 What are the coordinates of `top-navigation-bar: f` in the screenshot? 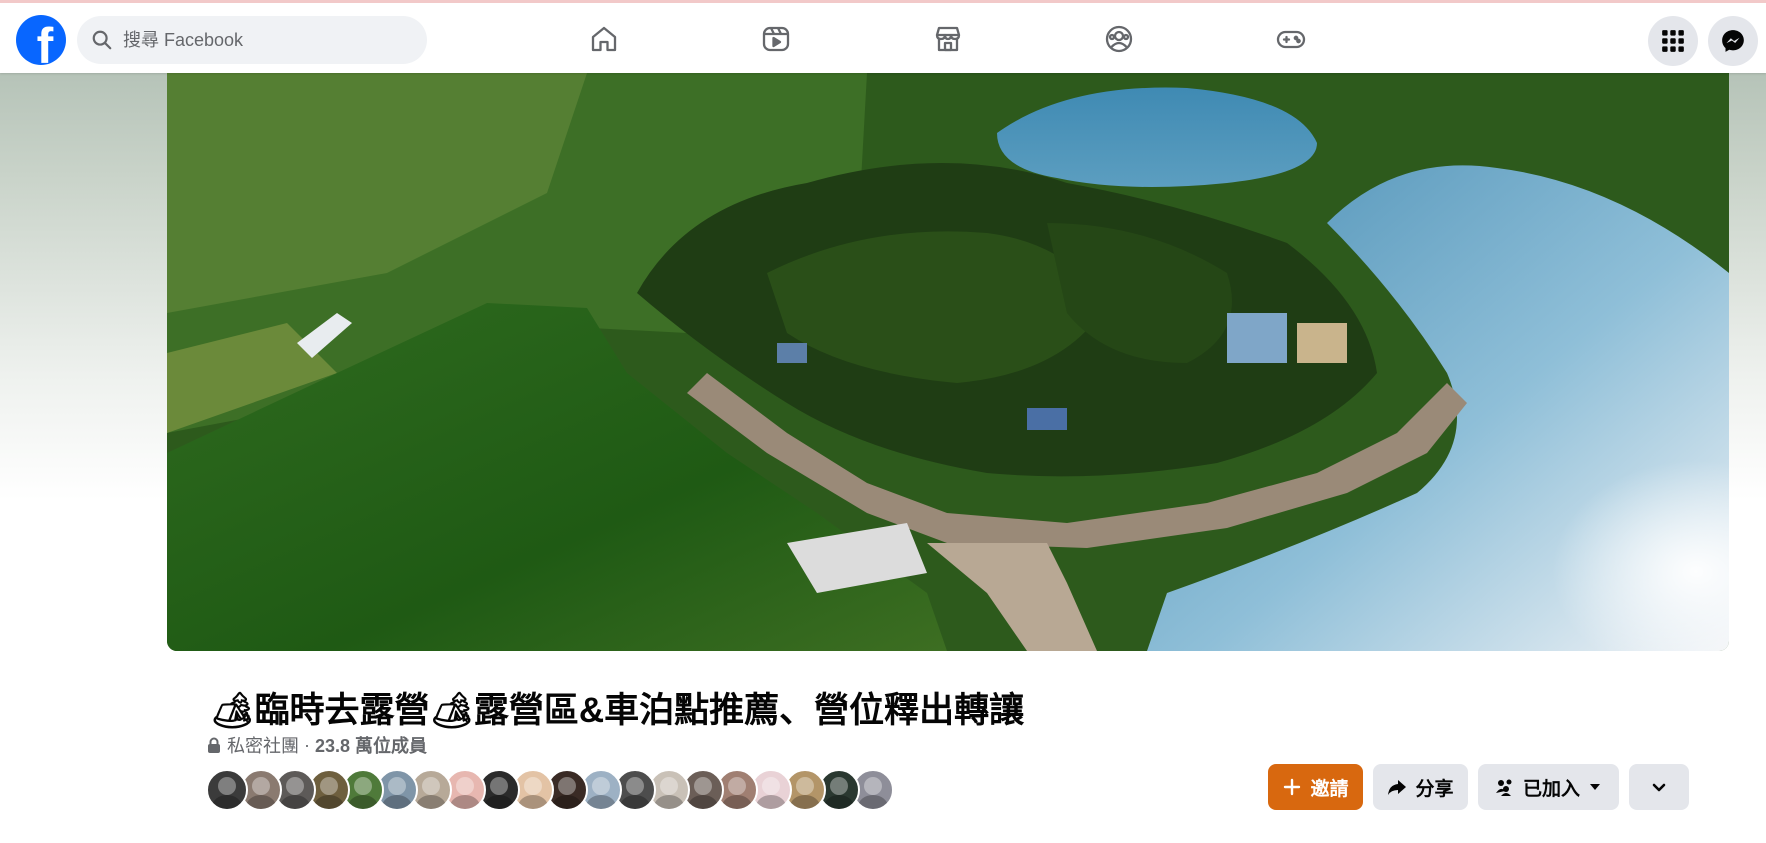 It's located at (883, 36).